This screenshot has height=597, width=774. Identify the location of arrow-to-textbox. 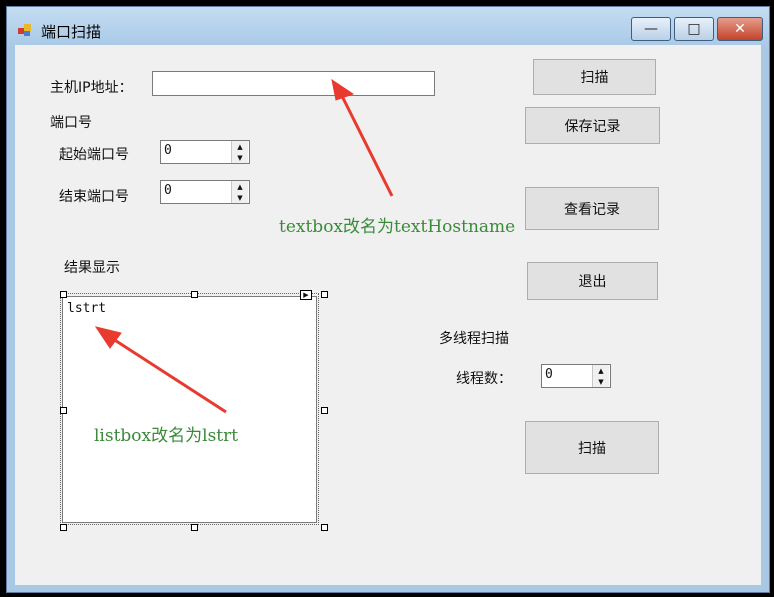
(366, 144).